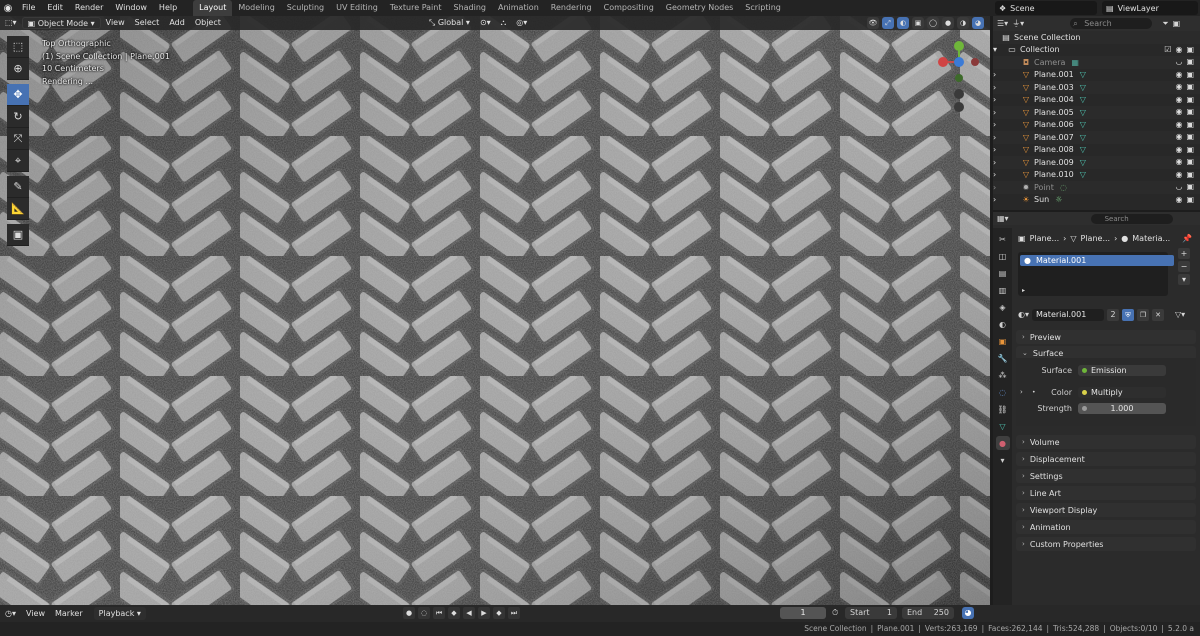 Image resolution: width=1200 pixels, height=636 pixels. What do you see at coordinates (18, 69) in the screenshot?
I see `cursor-icon: ⊕` at bounding box center [18, 69].